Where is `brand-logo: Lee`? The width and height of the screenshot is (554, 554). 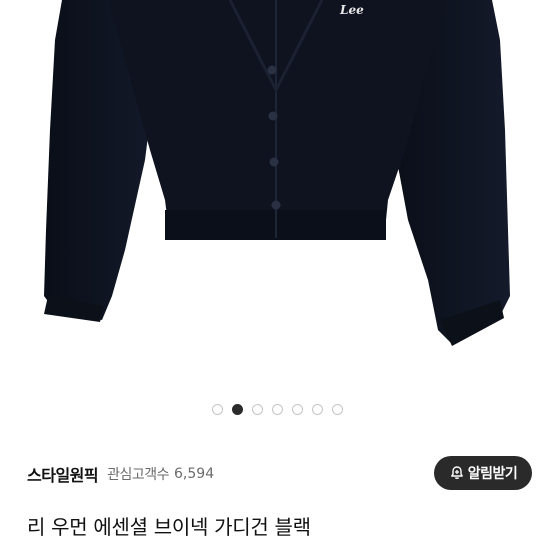
brand-logo: Lee is located at coordinates (351, 10).